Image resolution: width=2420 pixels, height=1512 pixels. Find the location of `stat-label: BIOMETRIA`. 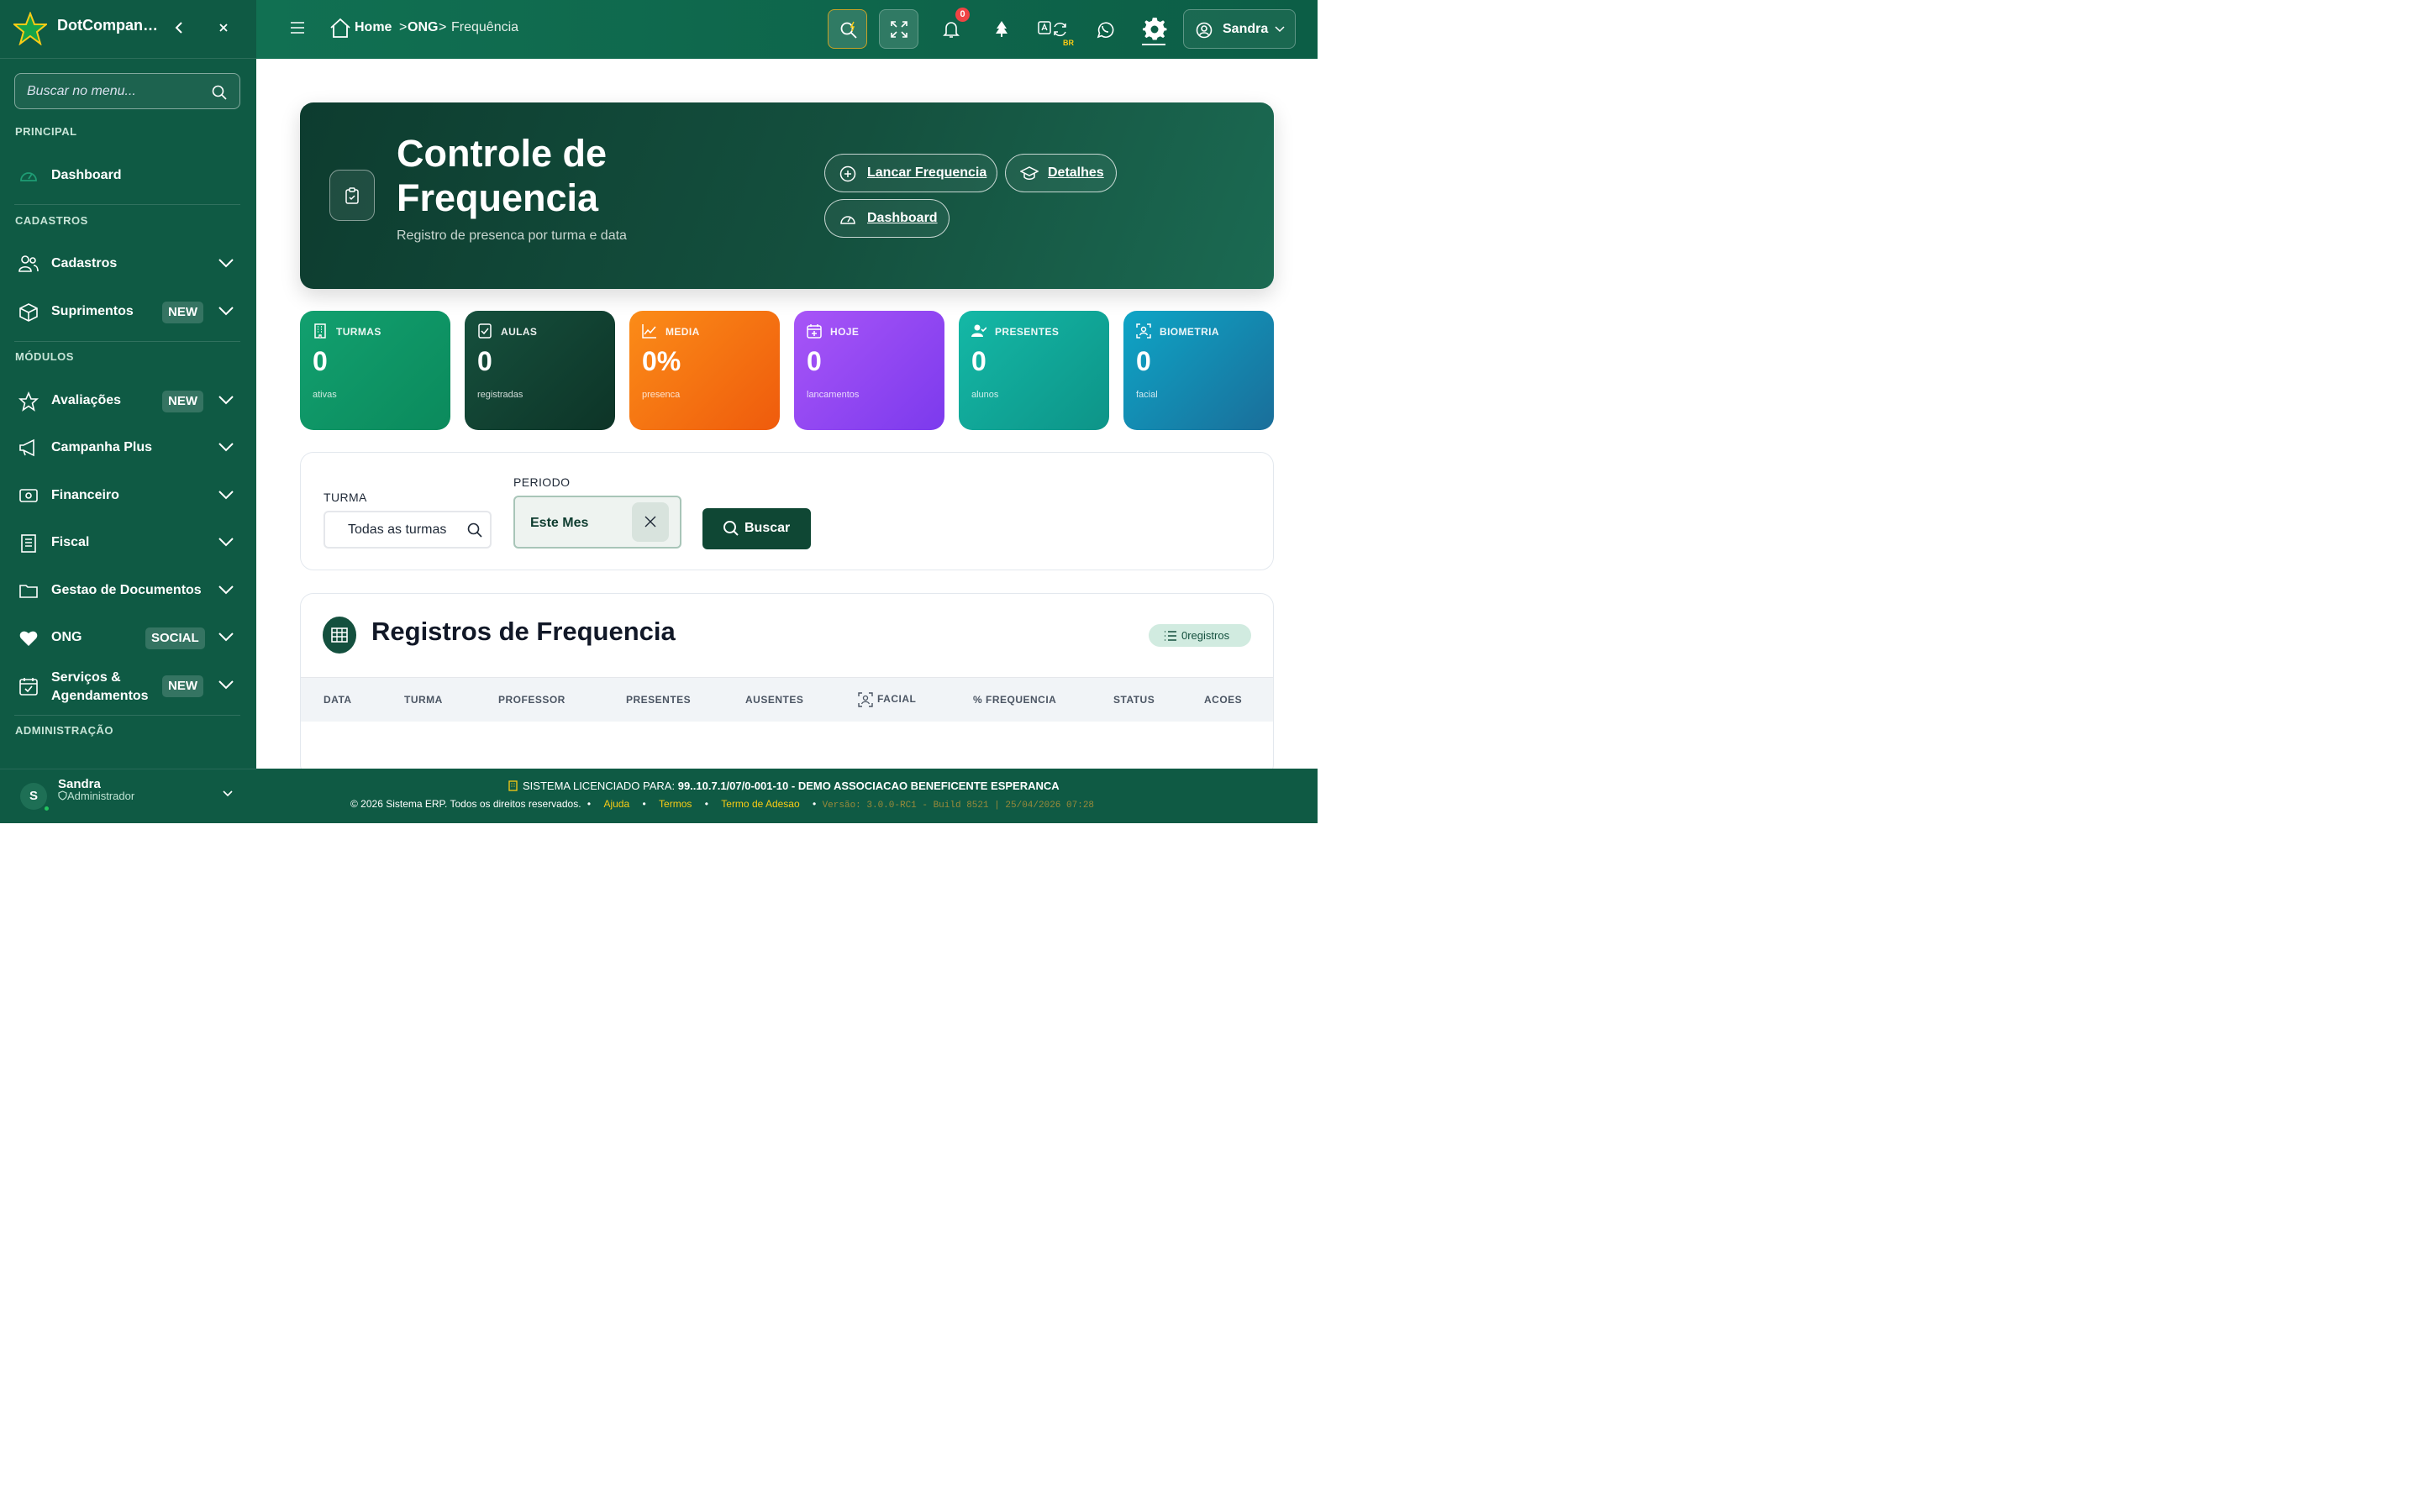

stat-label: BIOMETRIA is located at coordinates (1189, 332).